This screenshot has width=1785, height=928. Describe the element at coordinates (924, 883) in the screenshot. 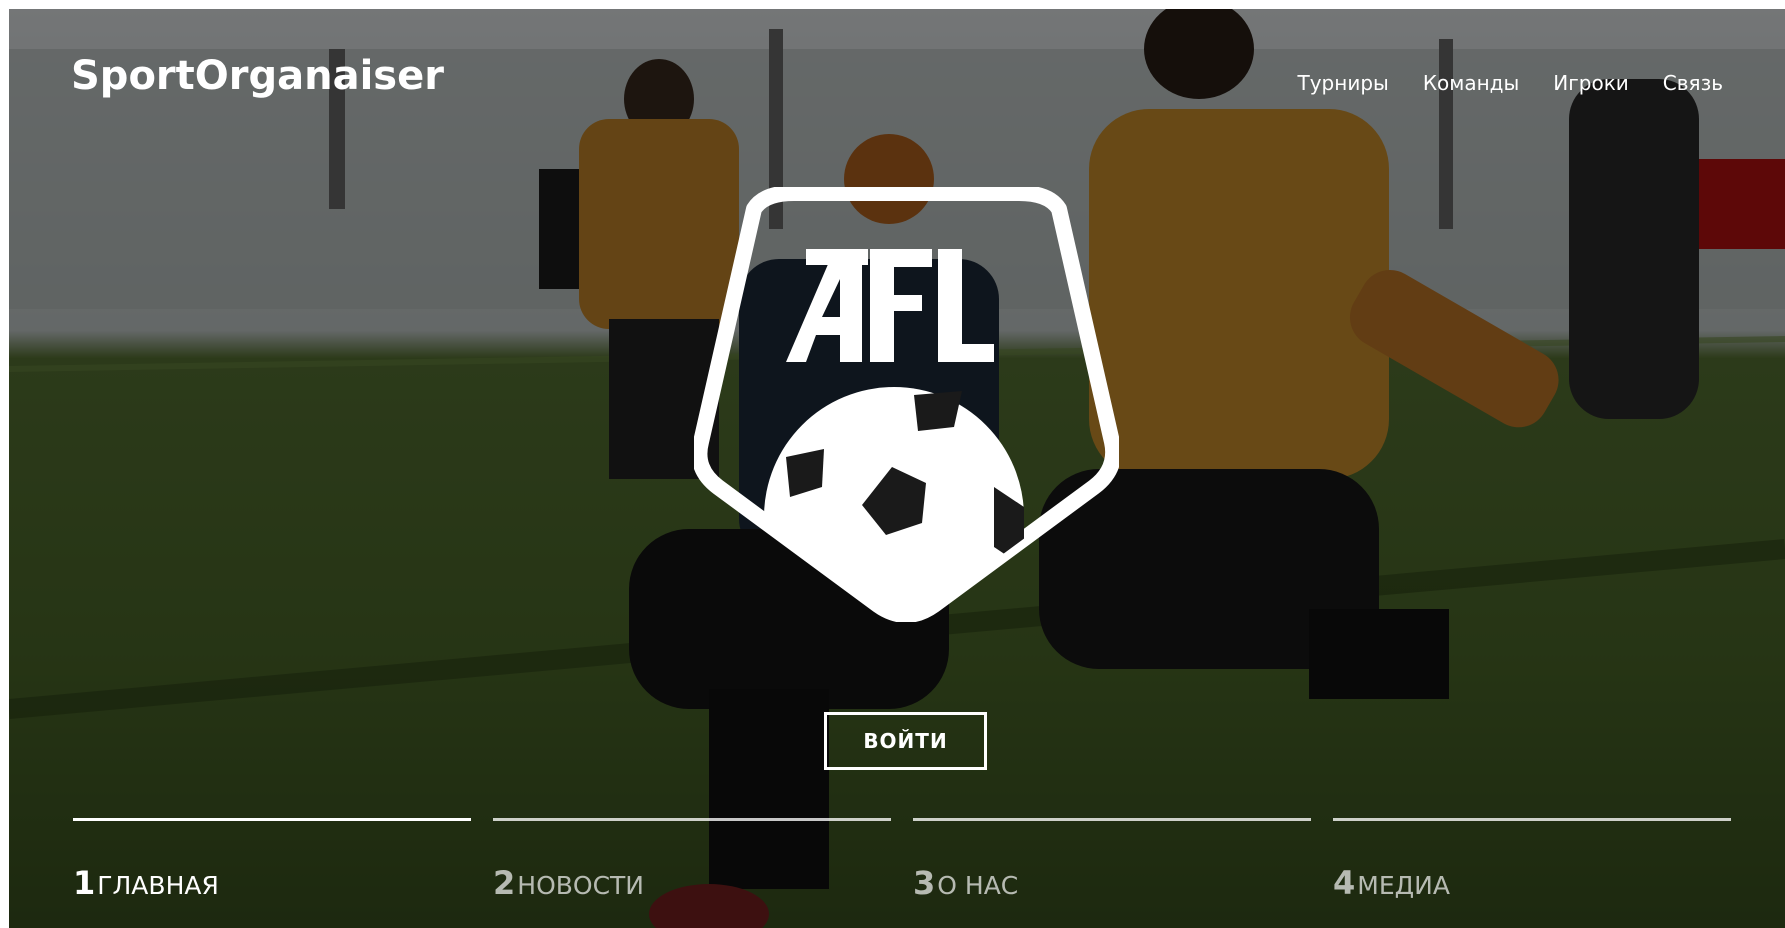

I see `indicator-number: 3` at that location.